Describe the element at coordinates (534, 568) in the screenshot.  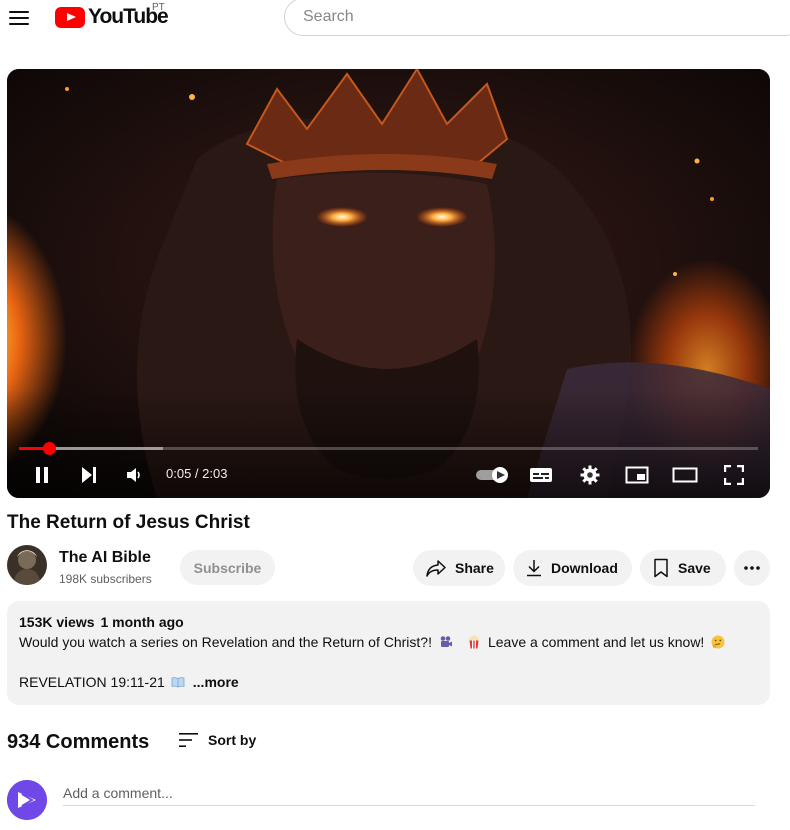
I see `download-icon` at that location.